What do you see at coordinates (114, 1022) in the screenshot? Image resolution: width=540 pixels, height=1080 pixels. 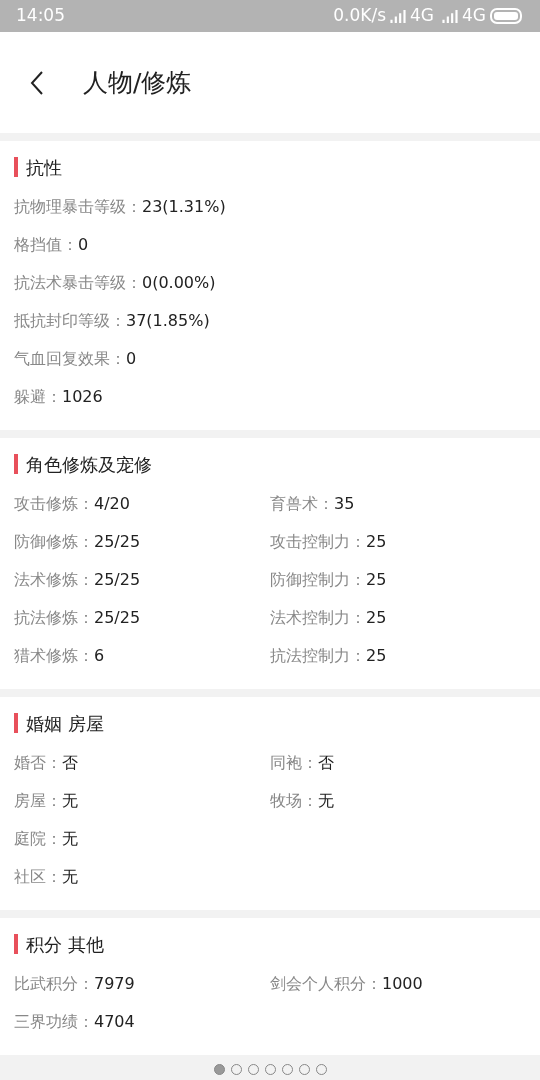 I see `field-value: 4704` at bounding box center [114, 1022].